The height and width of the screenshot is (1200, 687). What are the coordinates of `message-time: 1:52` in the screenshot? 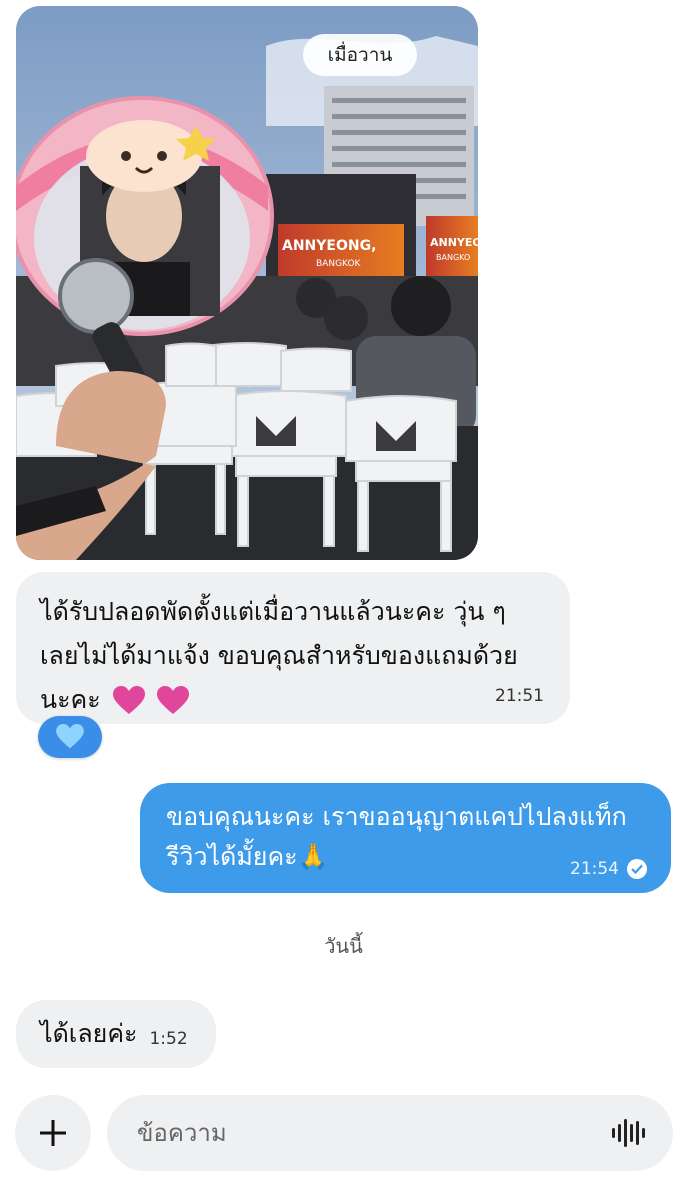 It's located at (168, 1039).